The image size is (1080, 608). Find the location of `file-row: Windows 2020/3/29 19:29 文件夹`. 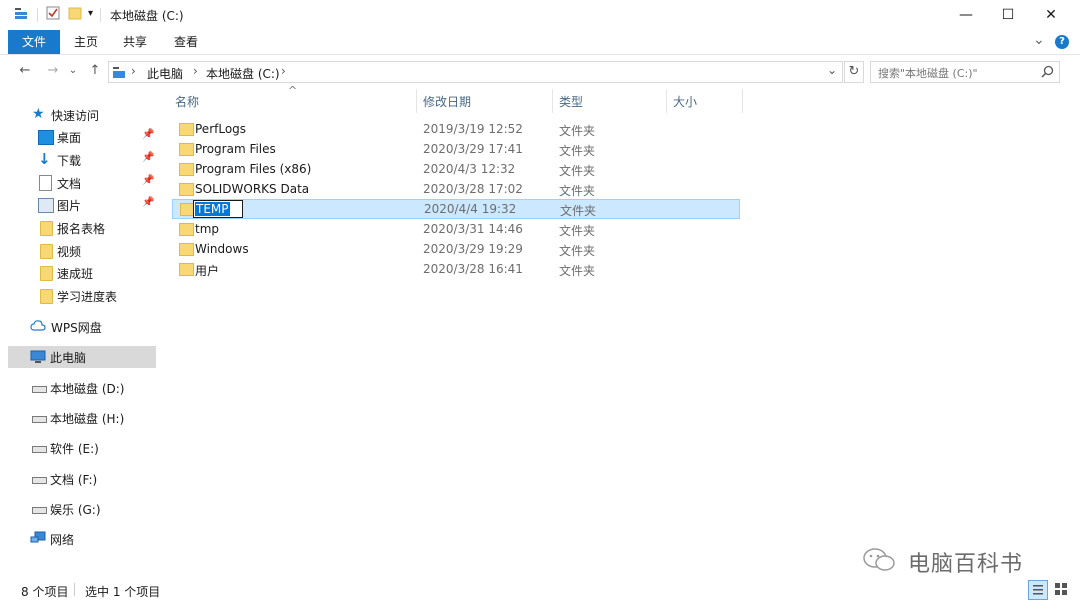

file-row: Windows 2020/3/29 19:29 文件夹 is located at coordinates (456, 249).